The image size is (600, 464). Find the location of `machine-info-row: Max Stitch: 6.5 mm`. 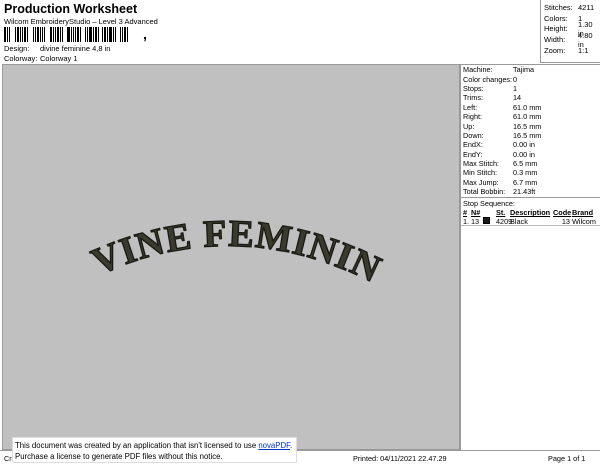

machine-info-row: Max Stitch: 6.5 mm is located at coordinates (530, 163).